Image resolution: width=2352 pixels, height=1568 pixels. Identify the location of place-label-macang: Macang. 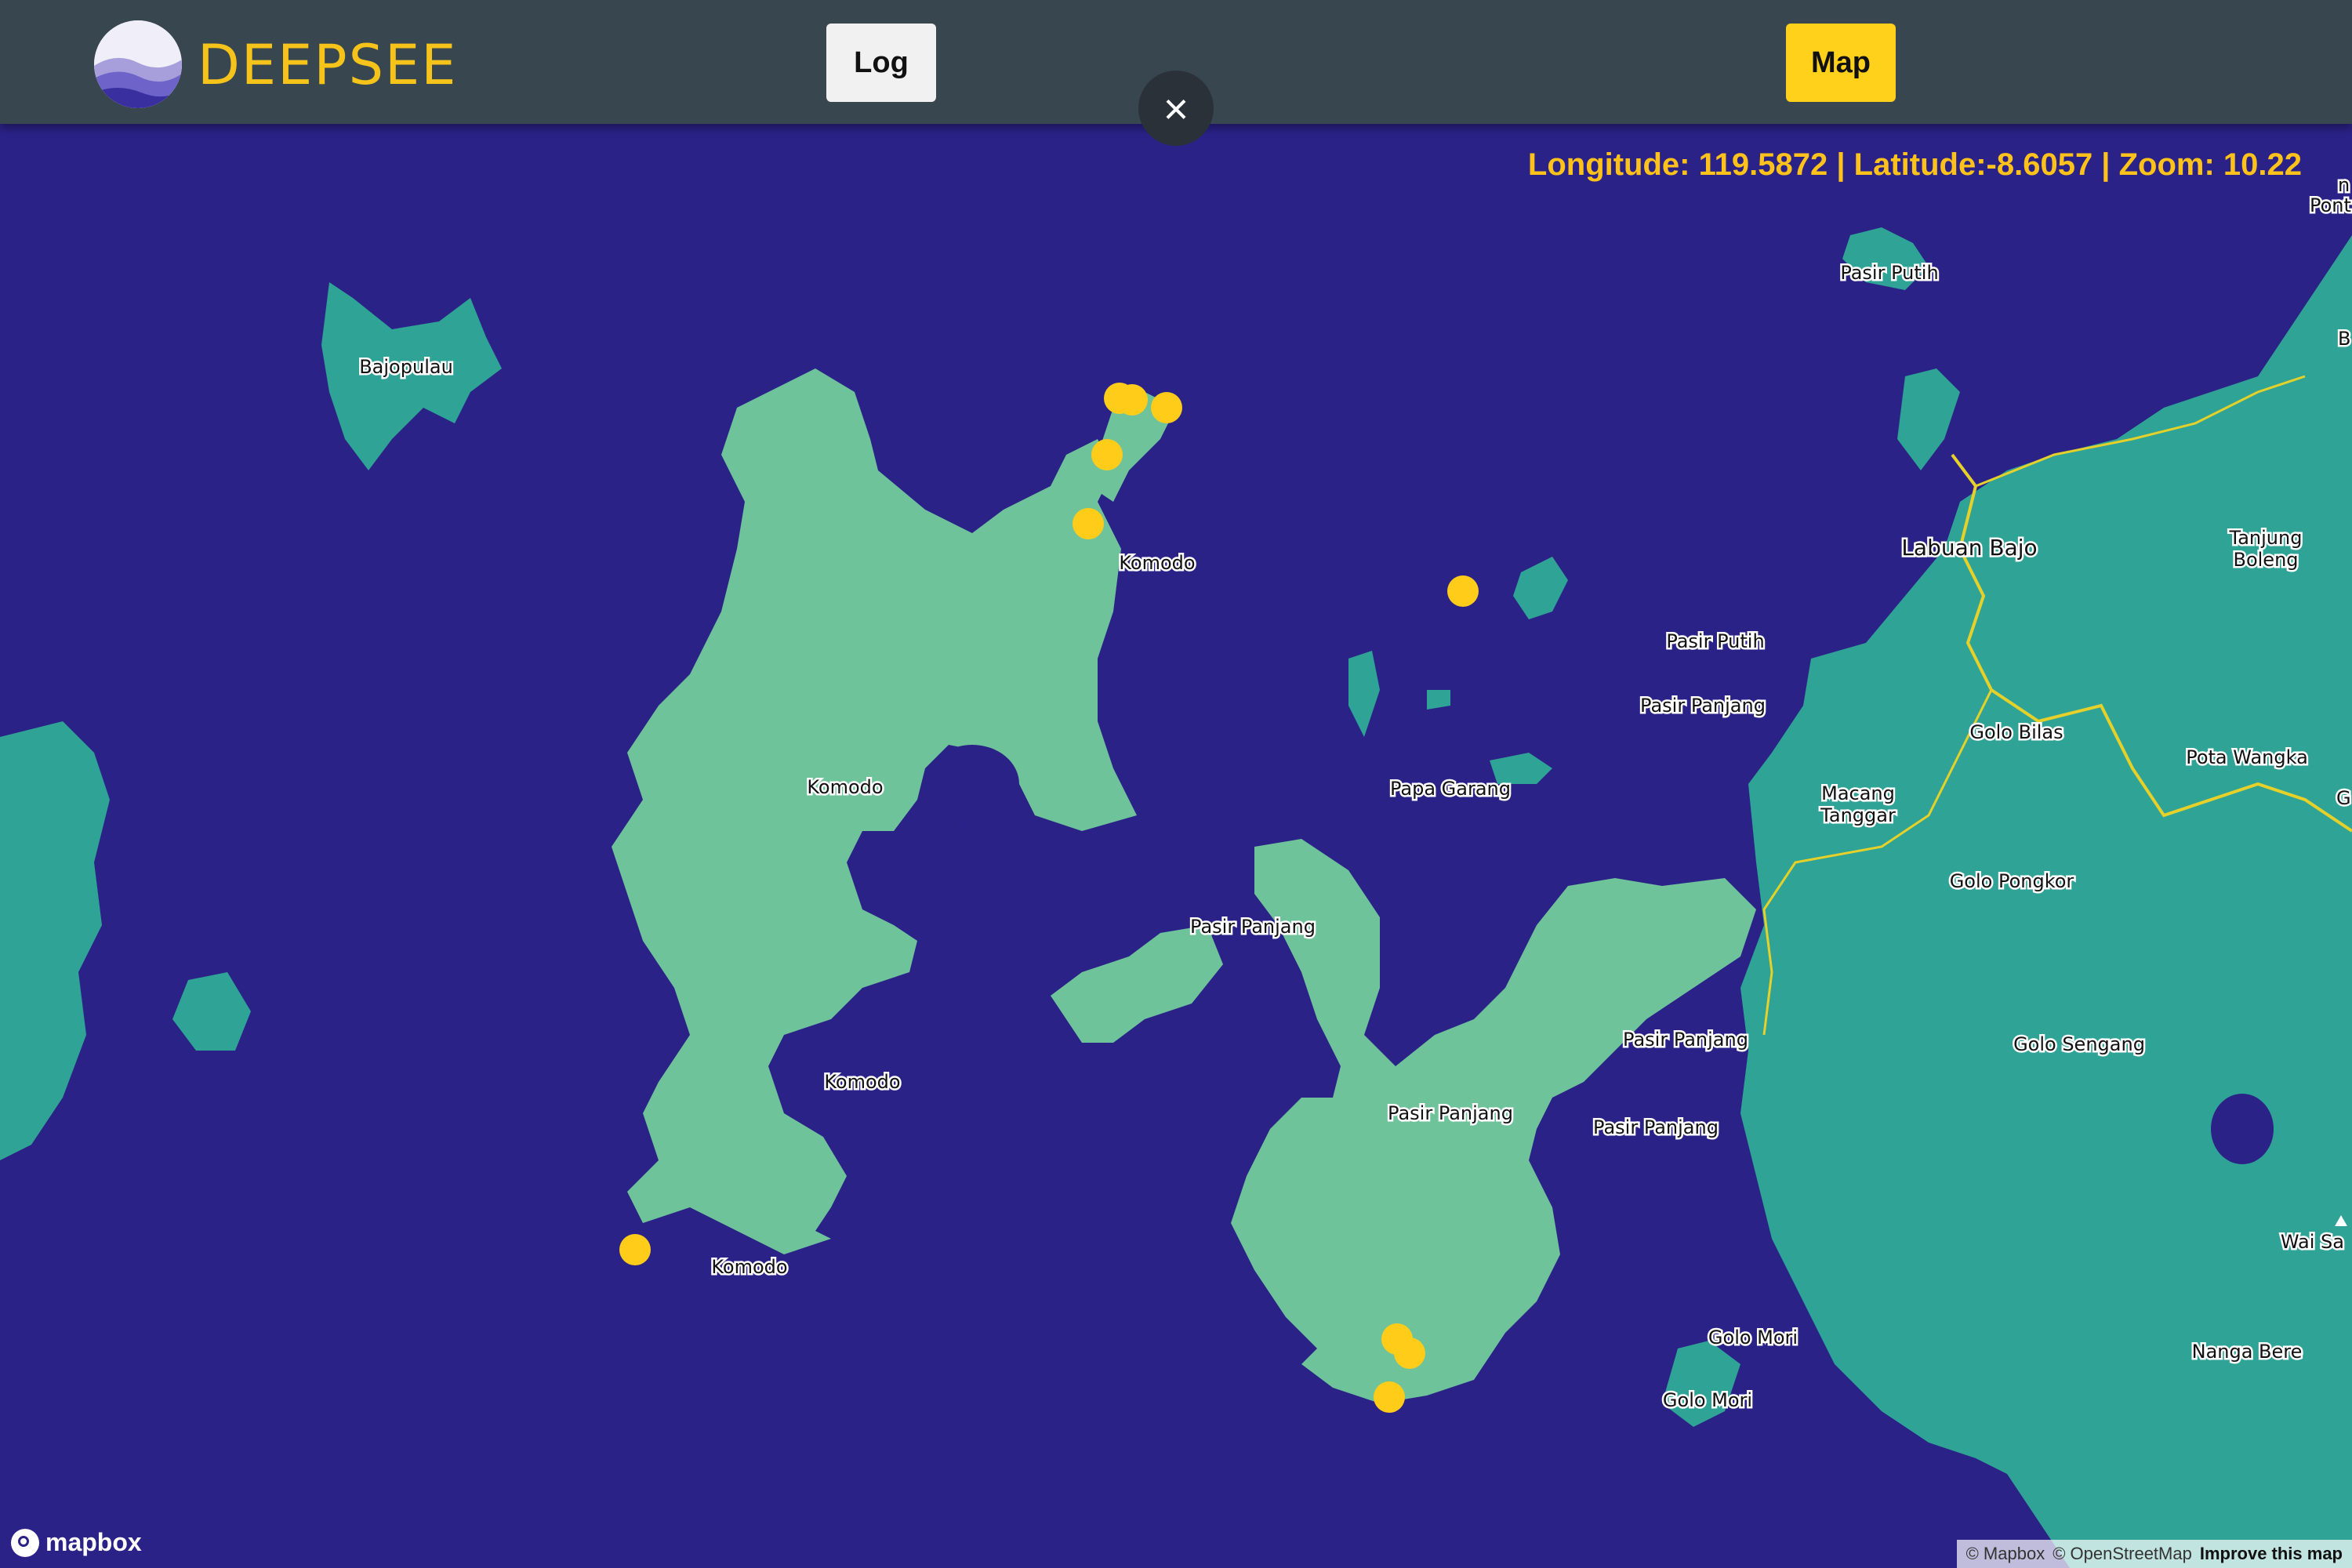
(1858, 793).